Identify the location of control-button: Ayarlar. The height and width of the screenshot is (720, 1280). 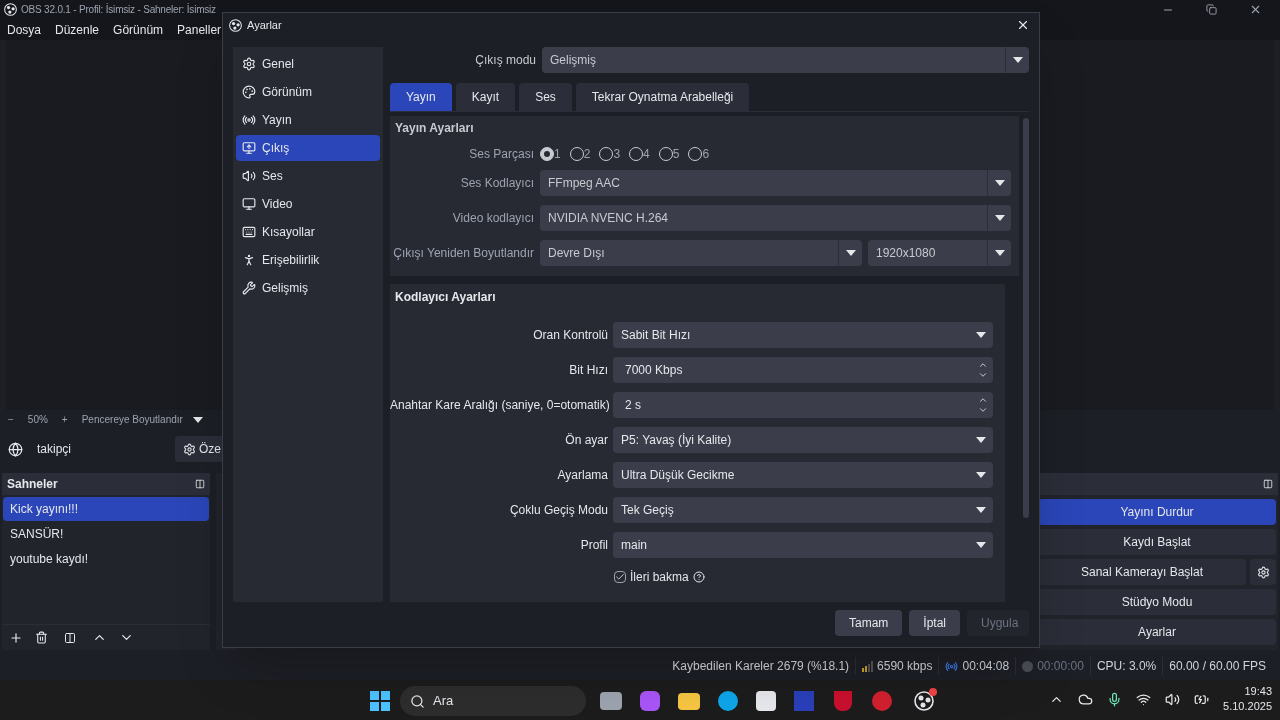
(1157, 632).